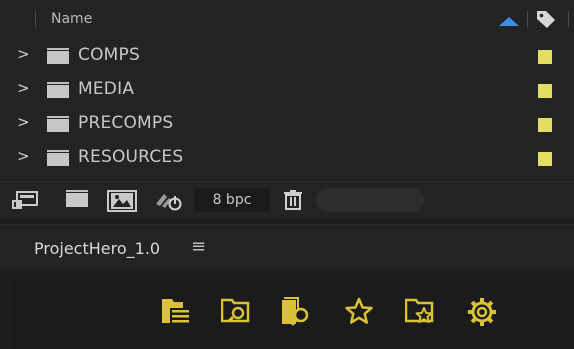 The height and width of the screenshot is (349, 574). I want to click on interpret-footage-icon, so click(25, 202).